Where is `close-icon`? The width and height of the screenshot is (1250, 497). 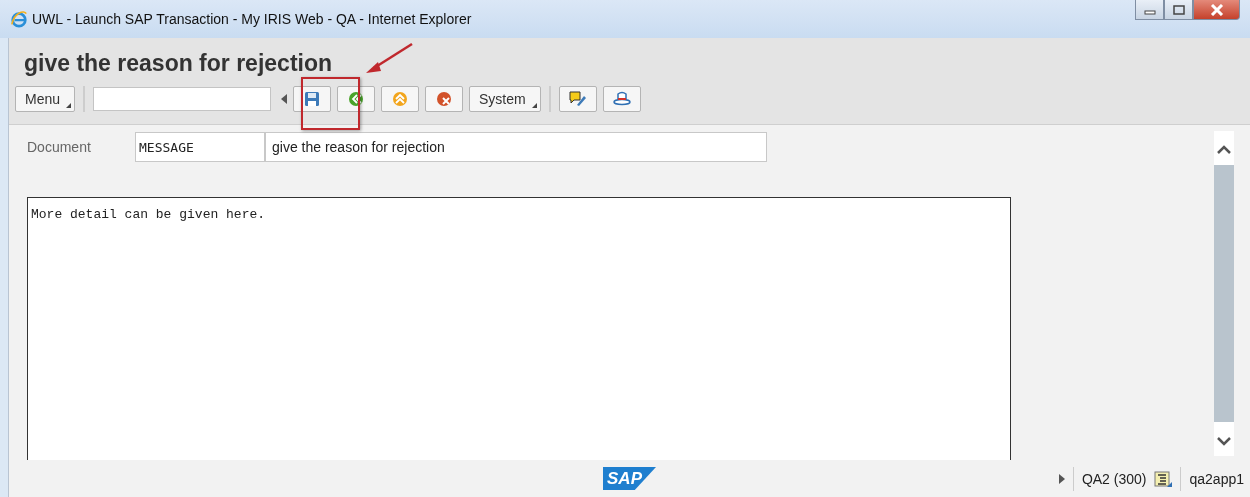
close-icon is located at coordinates (1216, 9).